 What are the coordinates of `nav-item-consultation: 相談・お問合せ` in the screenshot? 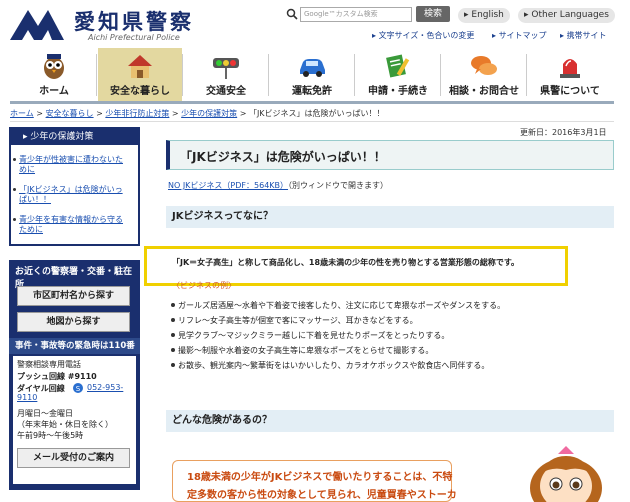 It's located at (484, 75).